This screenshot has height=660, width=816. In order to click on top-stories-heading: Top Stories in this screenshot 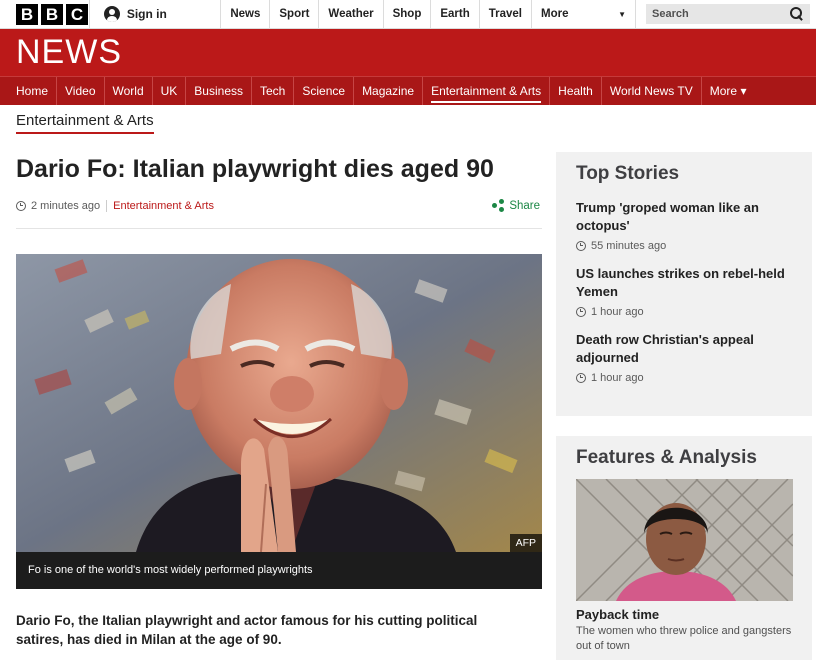, I will do `click(628, 173)`.